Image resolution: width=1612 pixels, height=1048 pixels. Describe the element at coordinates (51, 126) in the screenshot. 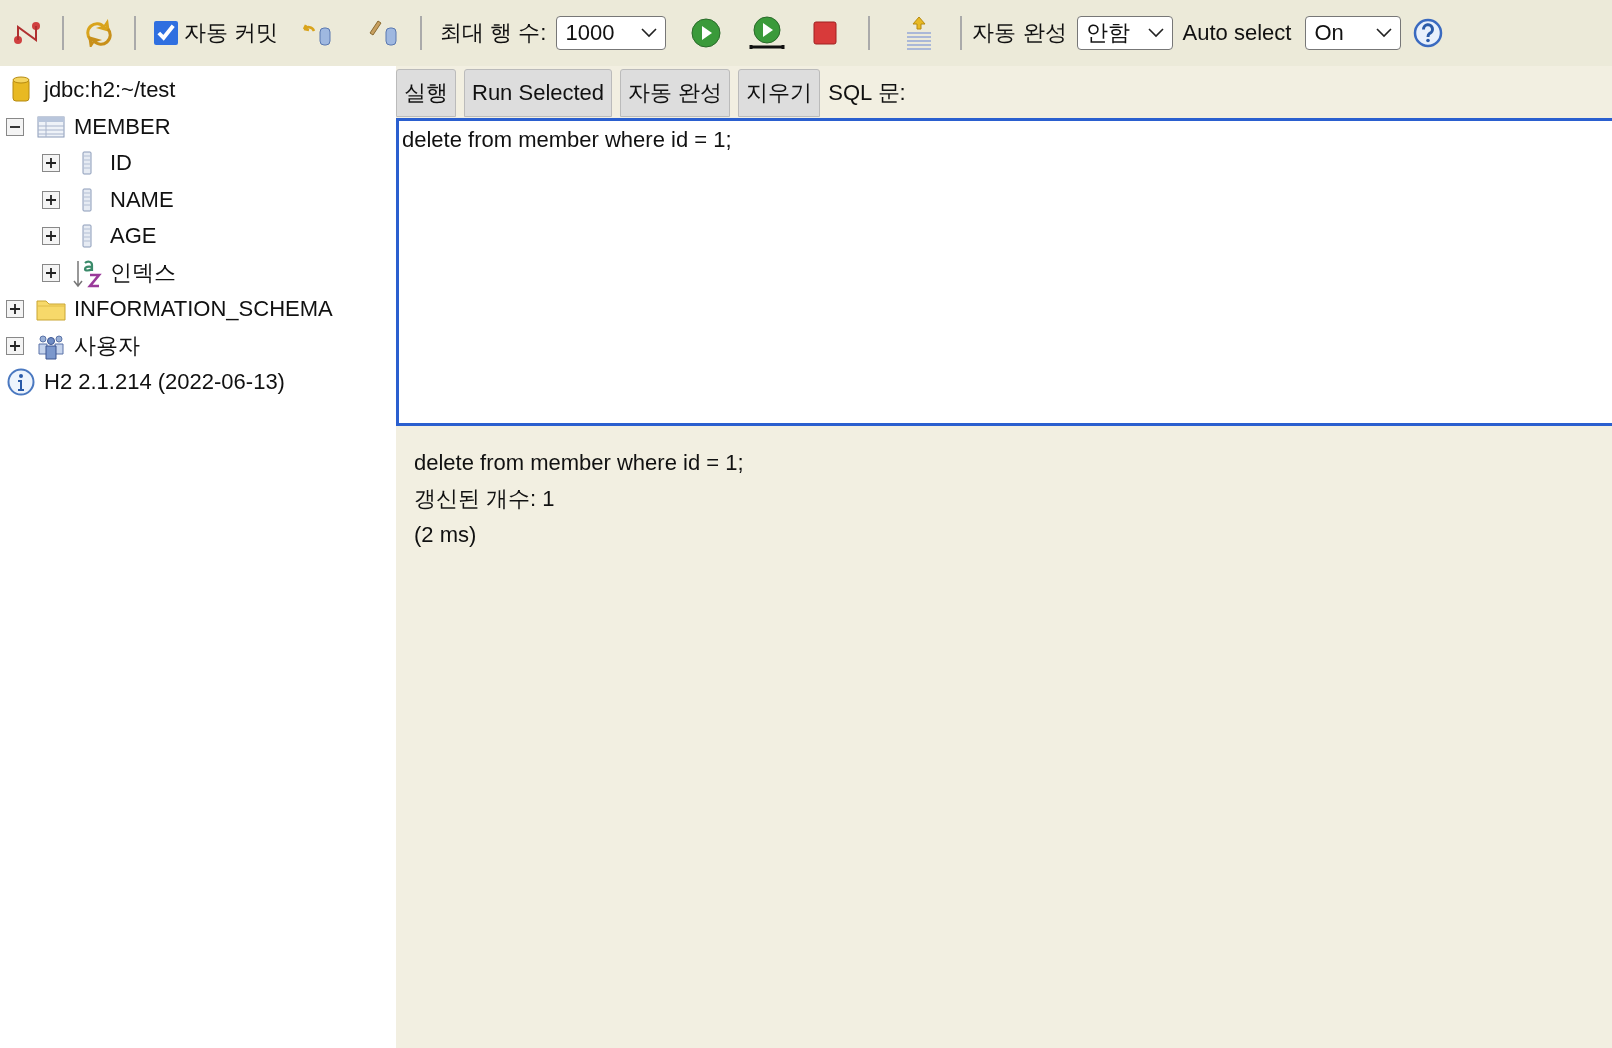

I see `table-icon` at that location.